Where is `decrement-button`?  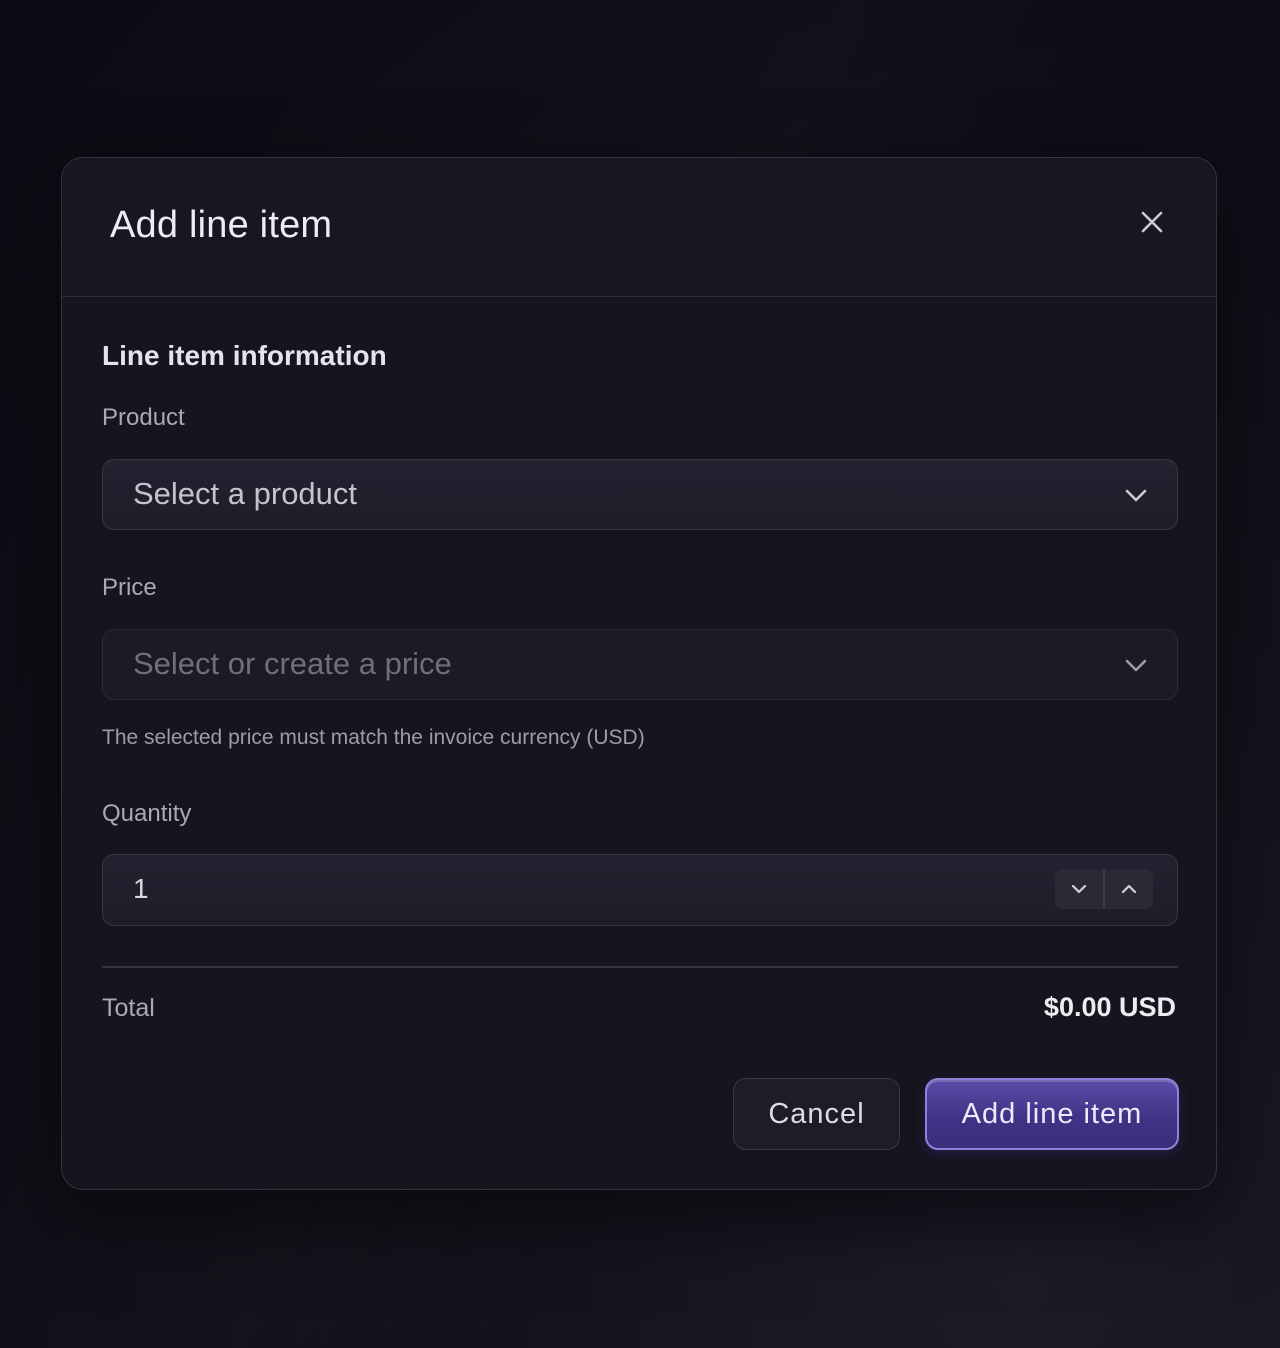
decrement-button is located at coordinates (1079, 889).